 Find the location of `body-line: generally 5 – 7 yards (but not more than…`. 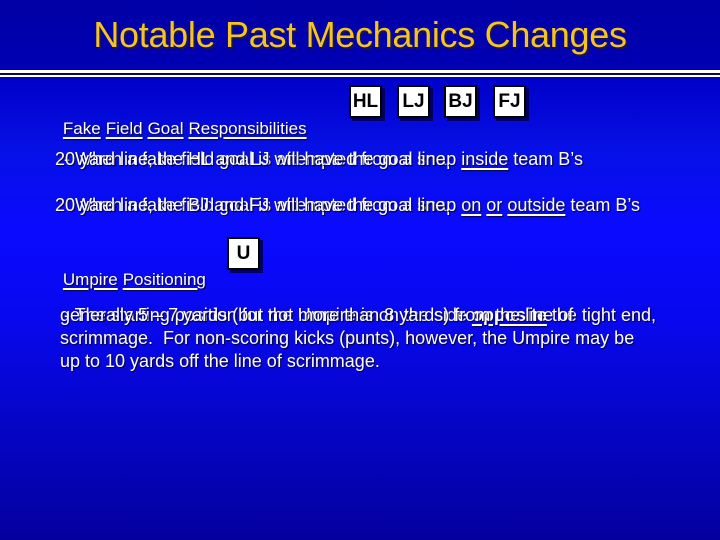

body-line: generally 5 – 7 yards (but not more than… is located at coordinates (317, 315).